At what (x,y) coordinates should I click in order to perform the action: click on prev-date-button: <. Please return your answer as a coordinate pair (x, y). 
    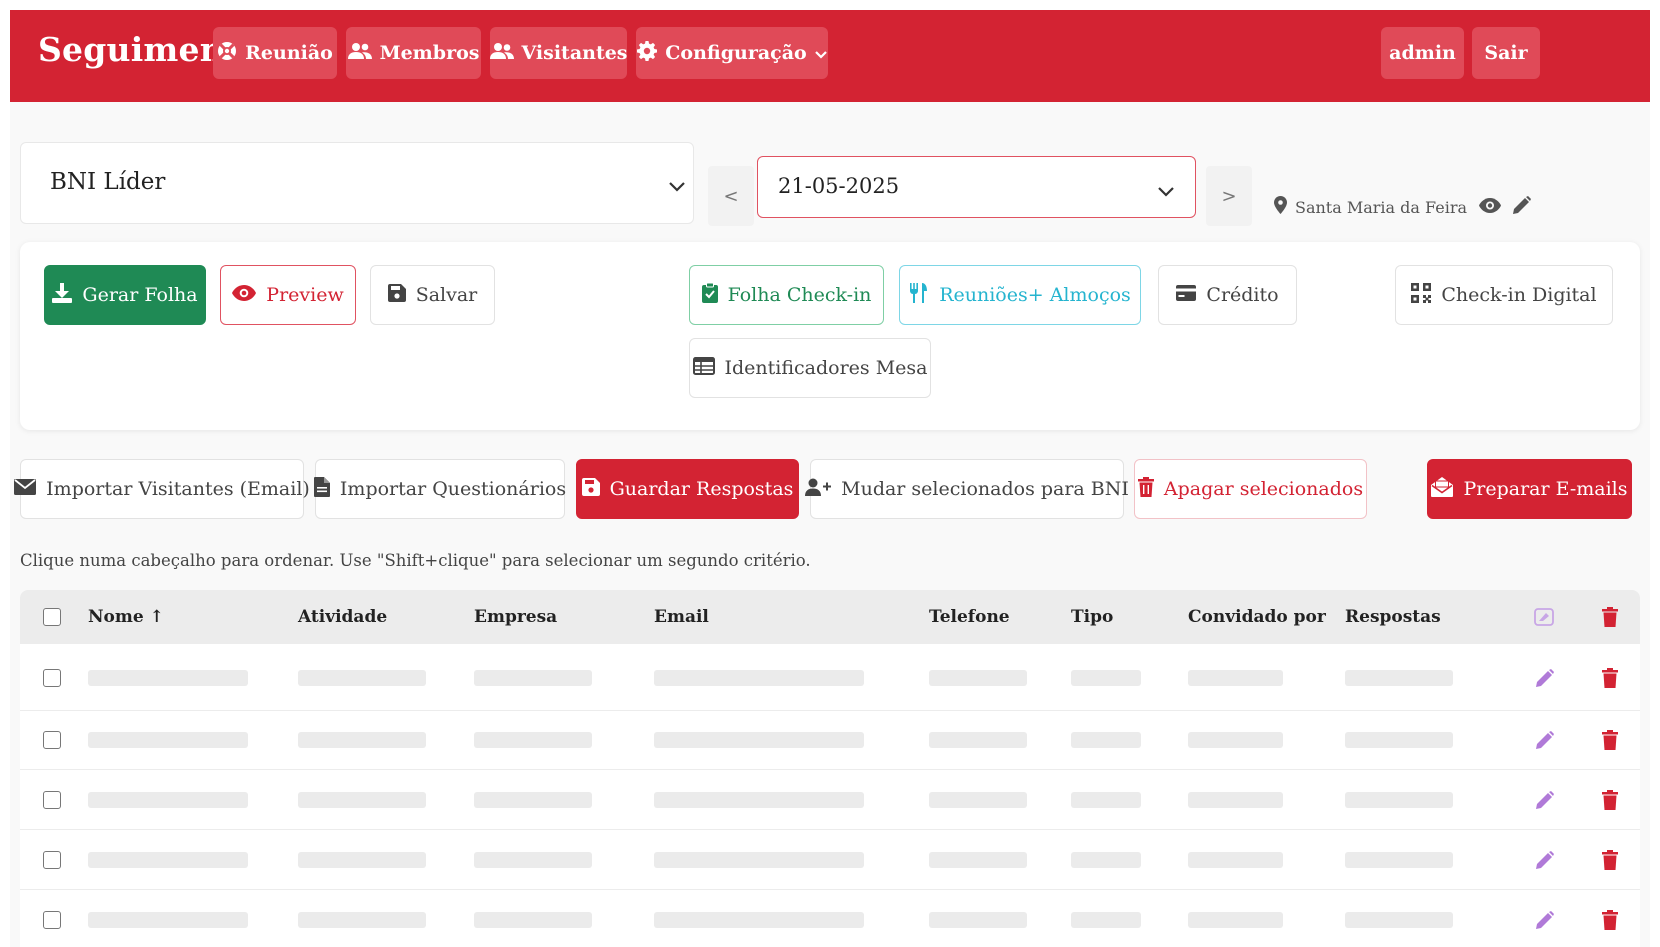
    Looking at the image, I should click on (731, 196).